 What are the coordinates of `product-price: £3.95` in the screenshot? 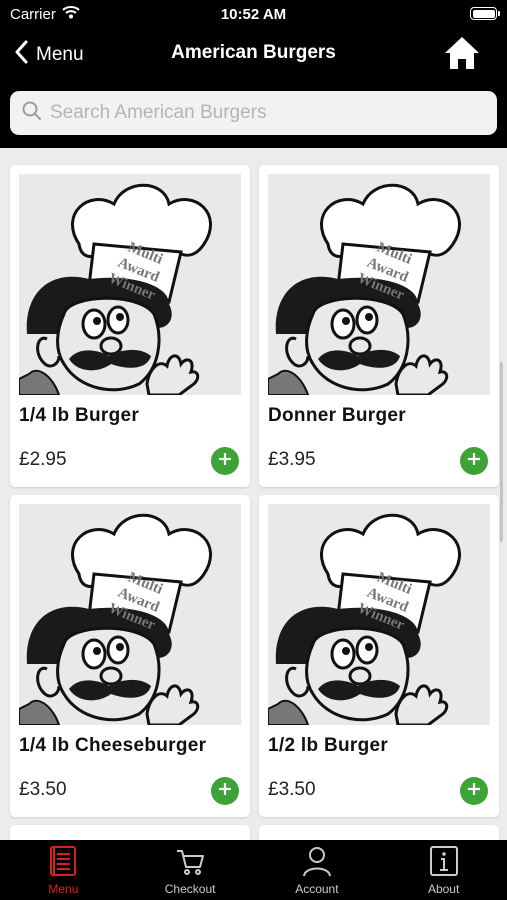 It's located at (292, 459).